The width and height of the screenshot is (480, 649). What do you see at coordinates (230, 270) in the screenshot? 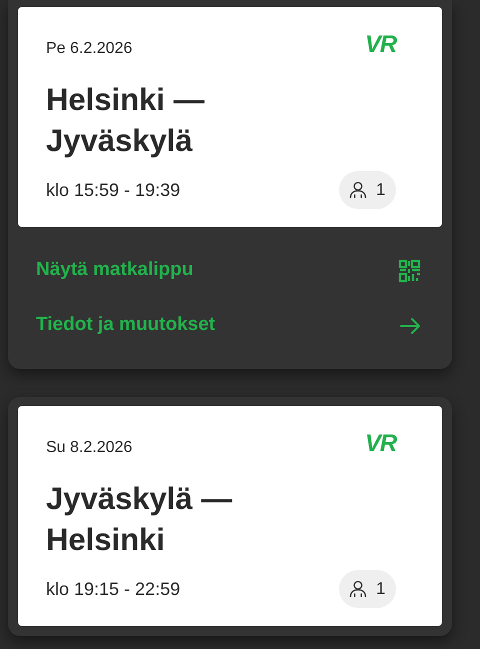
I see `action-link: Näytä matkalippu` at bounding box center [230, 270].